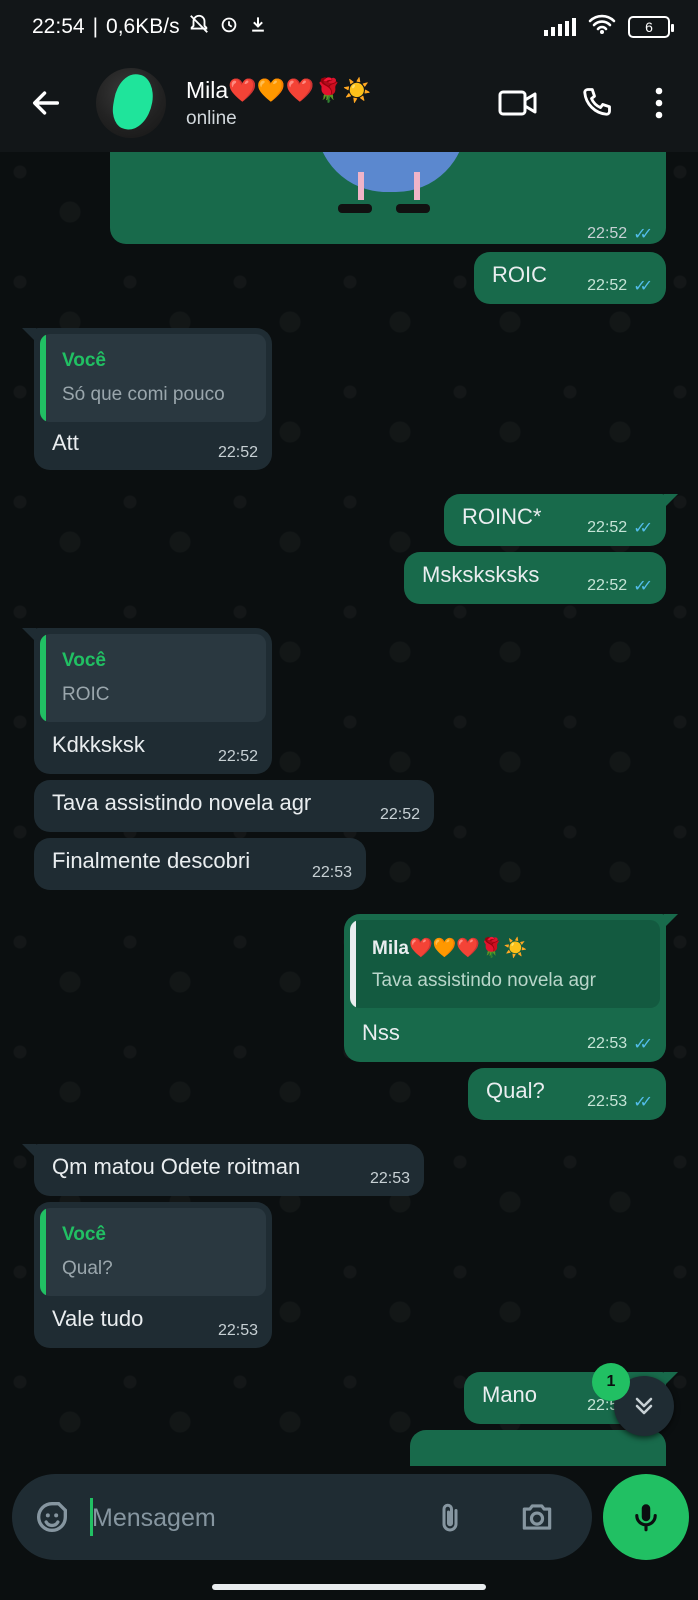  I want to click on phone-icon, so click(597, 102).